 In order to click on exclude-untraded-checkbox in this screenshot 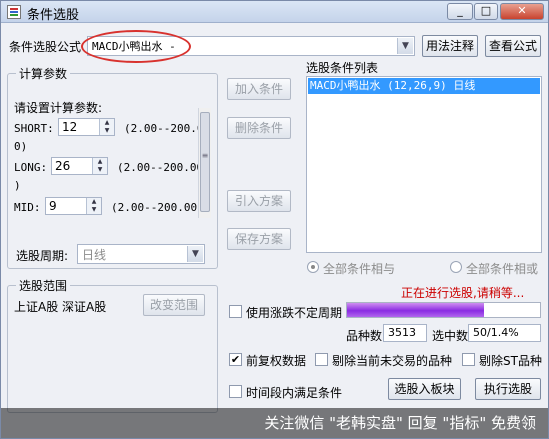, I will do `click(321, 359)`.